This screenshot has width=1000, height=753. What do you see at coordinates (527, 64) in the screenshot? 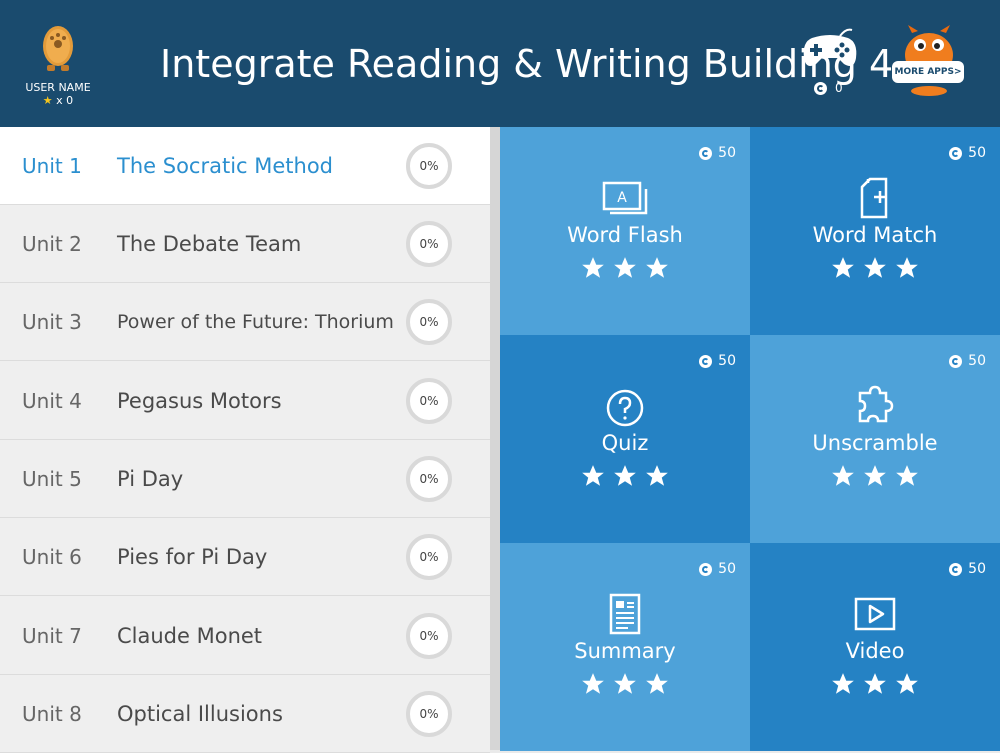
I see `page-title: Integrate Reading & Writing Building 4` at bounding box center [527, 64].